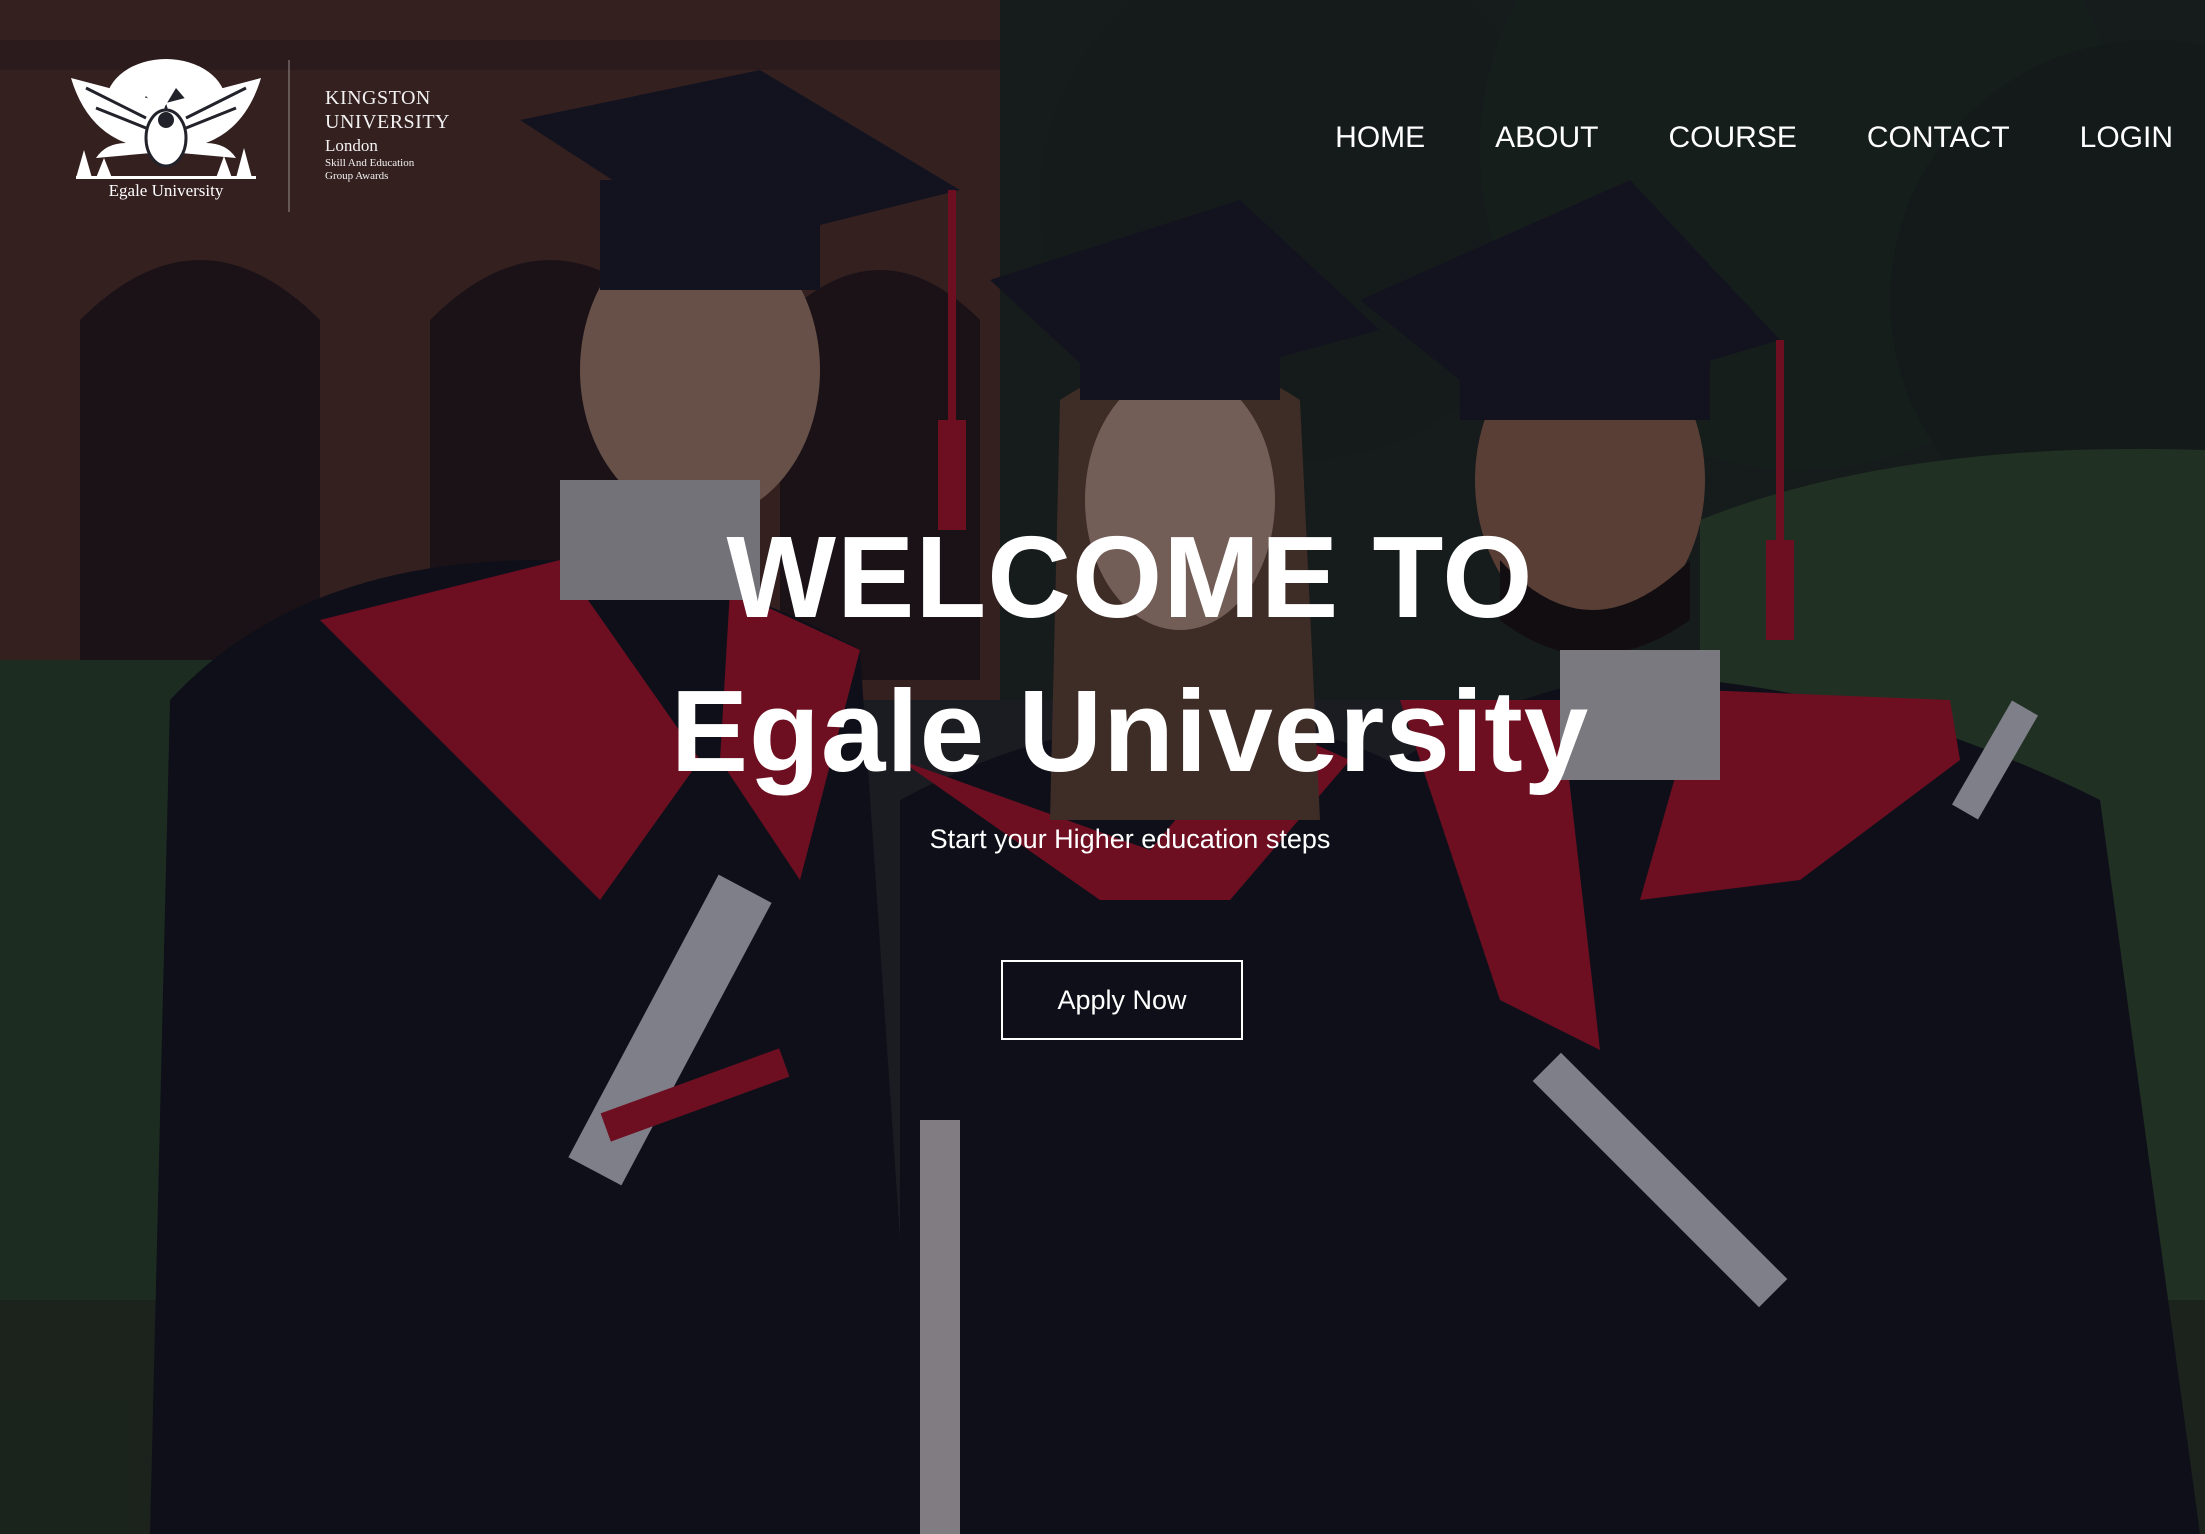 The image size is (2205, 1534). I want to click on org-line-5: Group Awards, so click(357, 176).